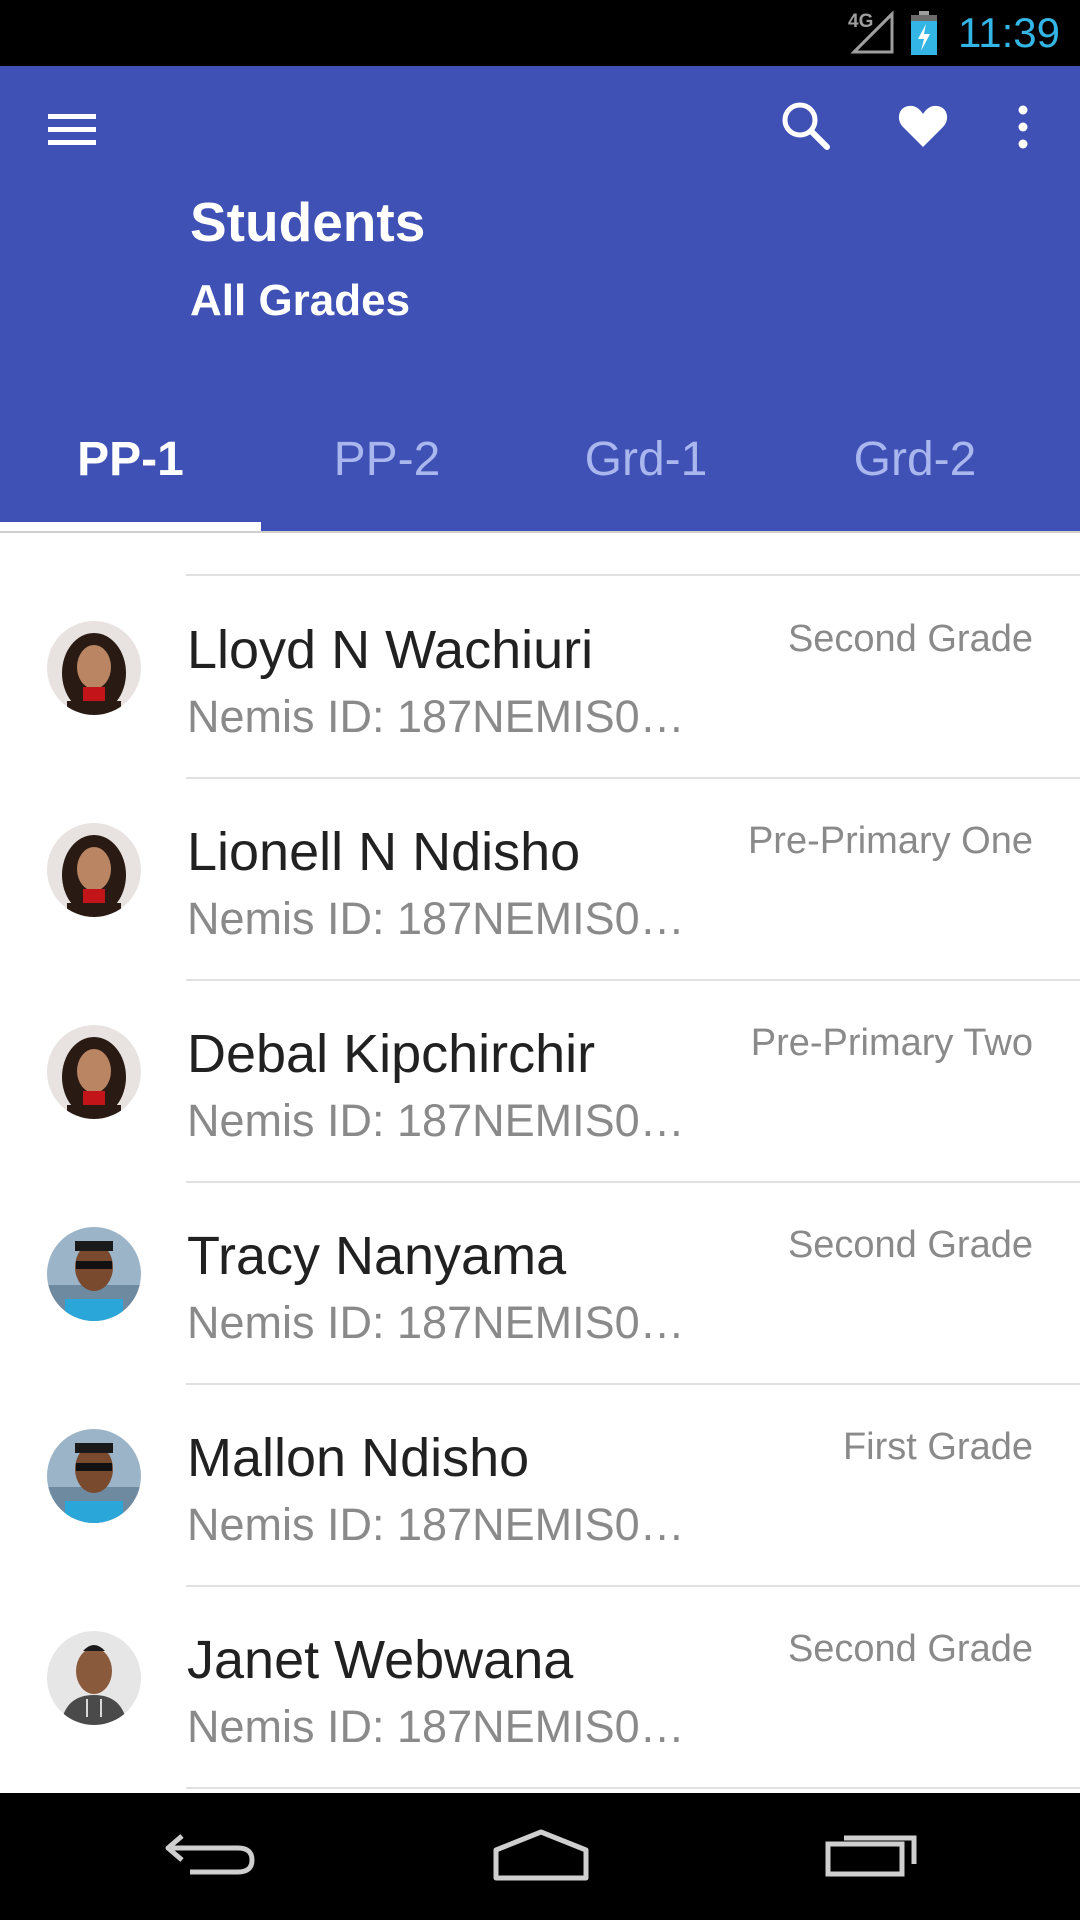 The image size is (1080, 1920). Describe the element at coordinates (358, 1458) in the screenshot. I see `student-name: Mallon Ndisho` at that location.